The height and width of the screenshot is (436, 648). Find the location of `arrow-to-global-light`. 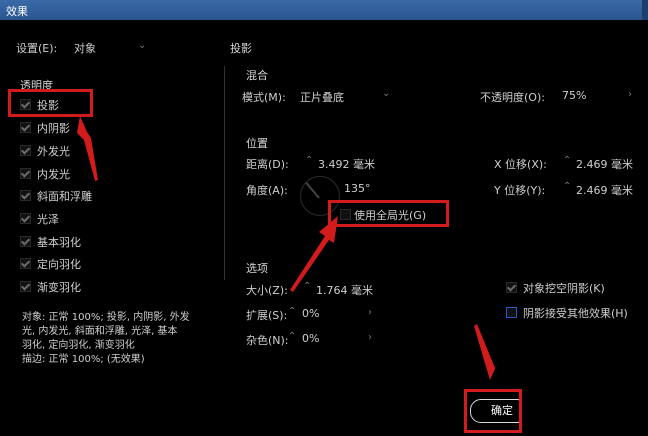

arrow-to-global-light is located at coordinates (314, 254).